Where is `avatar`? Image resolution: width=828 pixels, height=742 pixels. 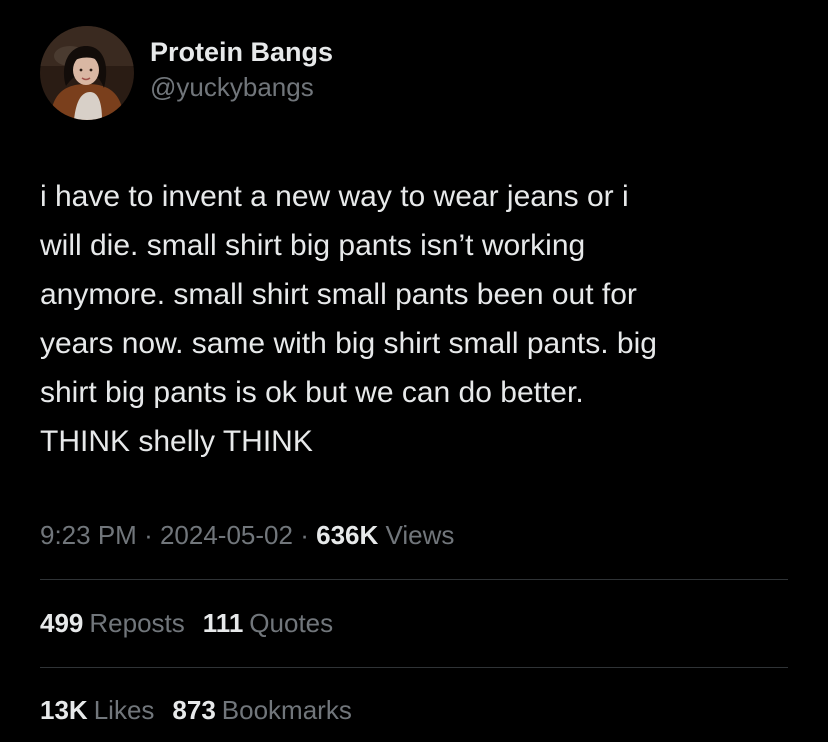 avatar is located at coordinates (87, 73).